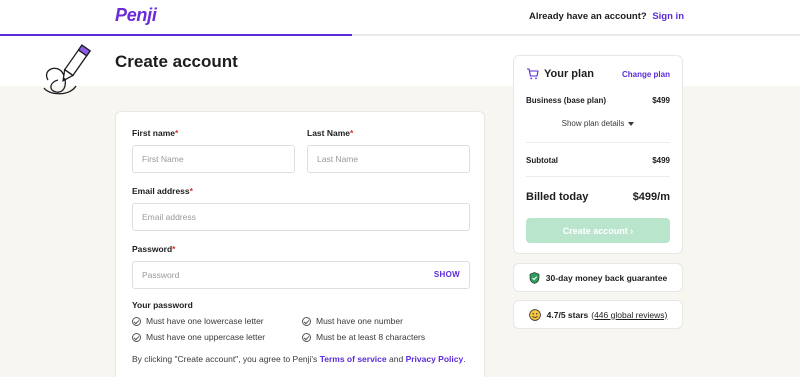  What do you see at coordinates (176, 61) in the screenshot?
I see `page-title: Create account` at bounding box center [176, 61].